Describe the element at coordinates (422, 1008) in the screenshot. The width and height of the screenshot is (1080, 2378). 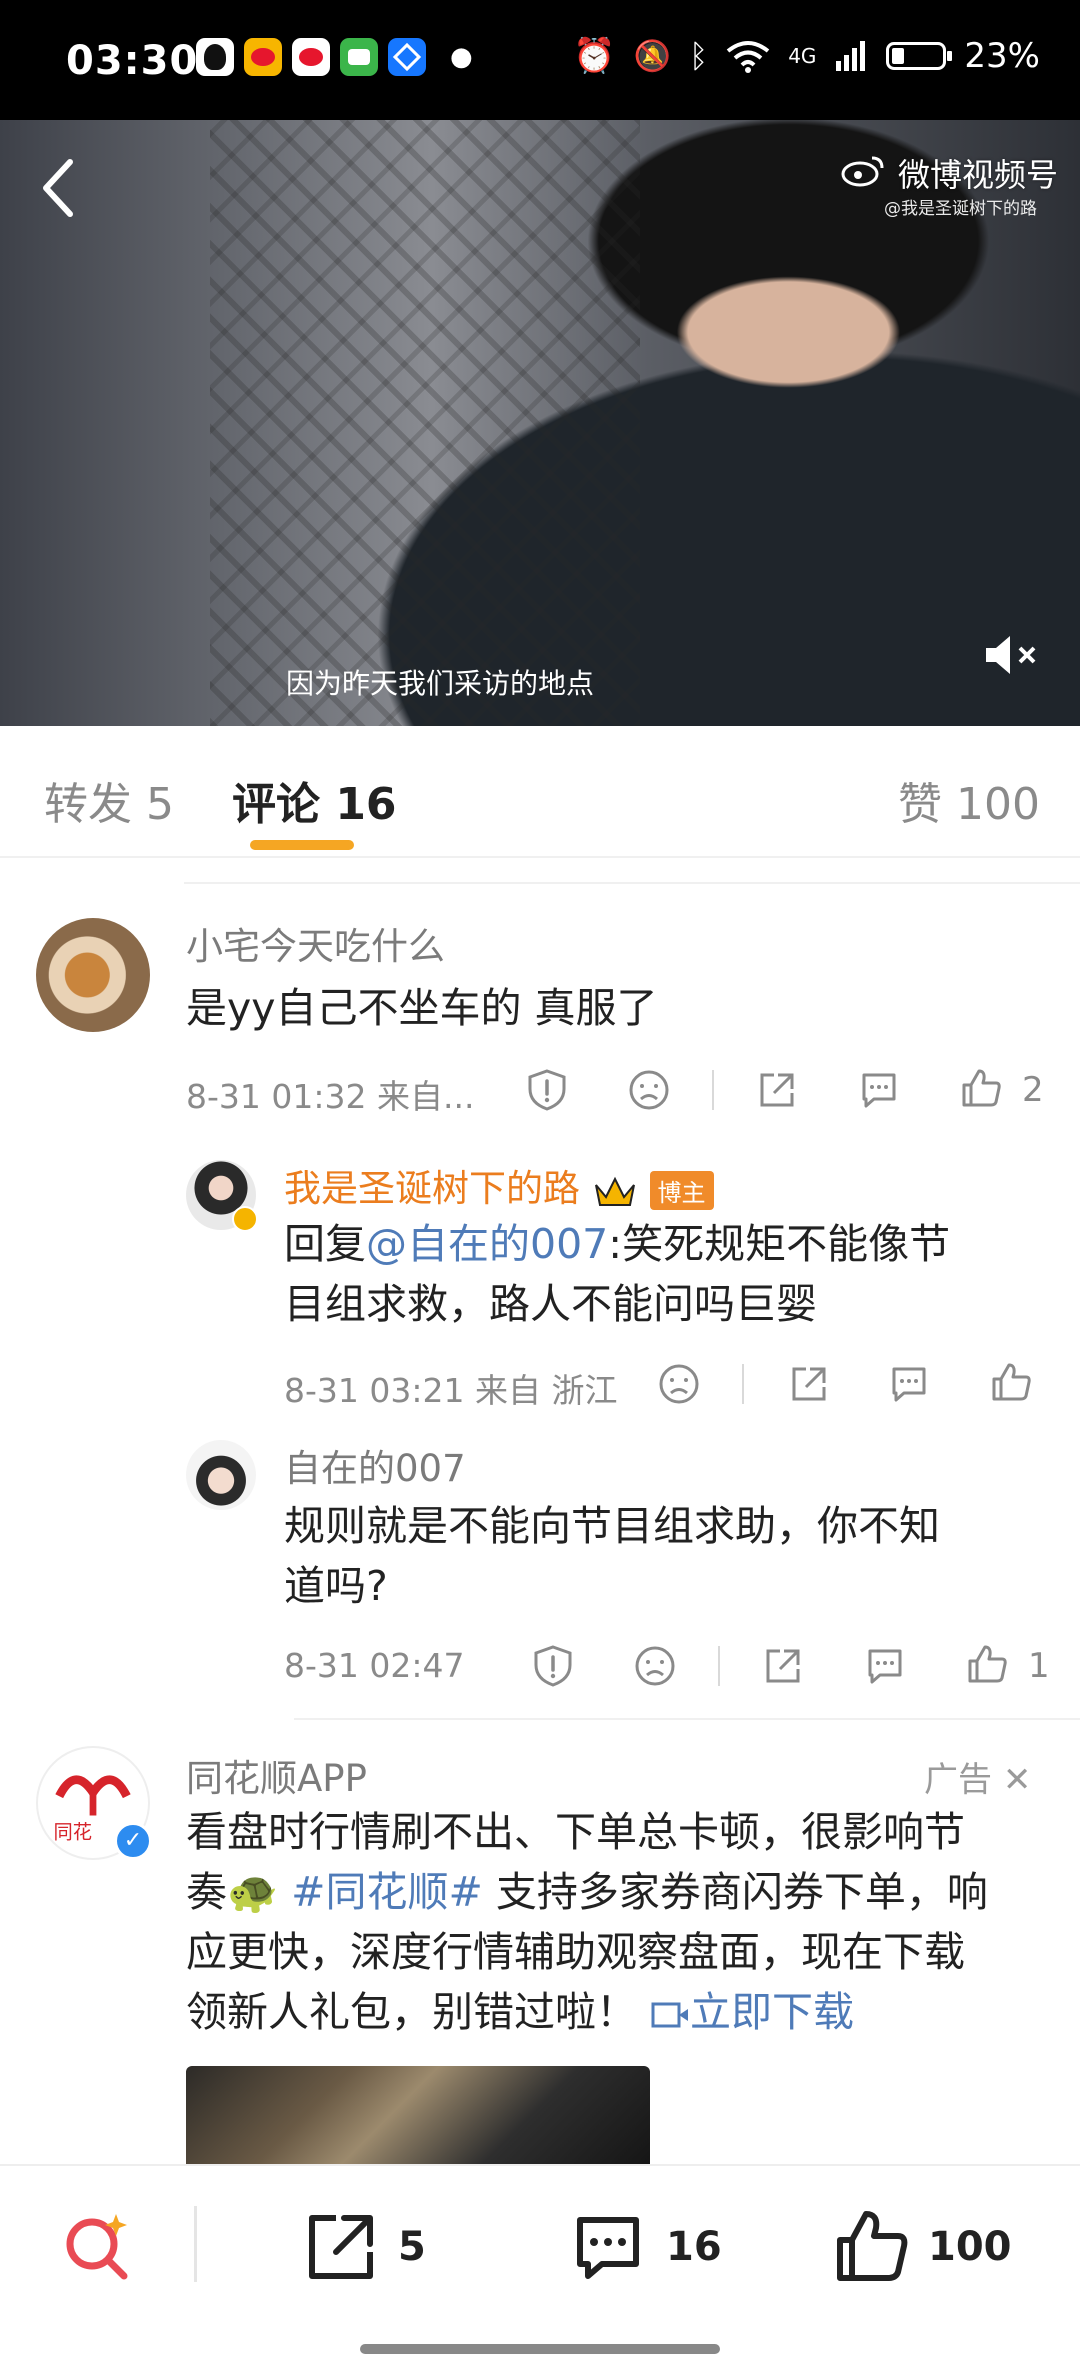
I see `comment-text: 是yy自己不坐车的 真服了` at that location.